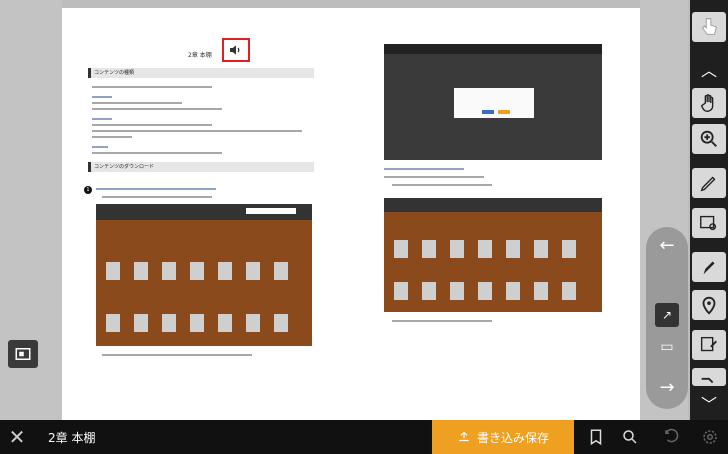  I want to click on next-page-button: →, so click(667, 387).